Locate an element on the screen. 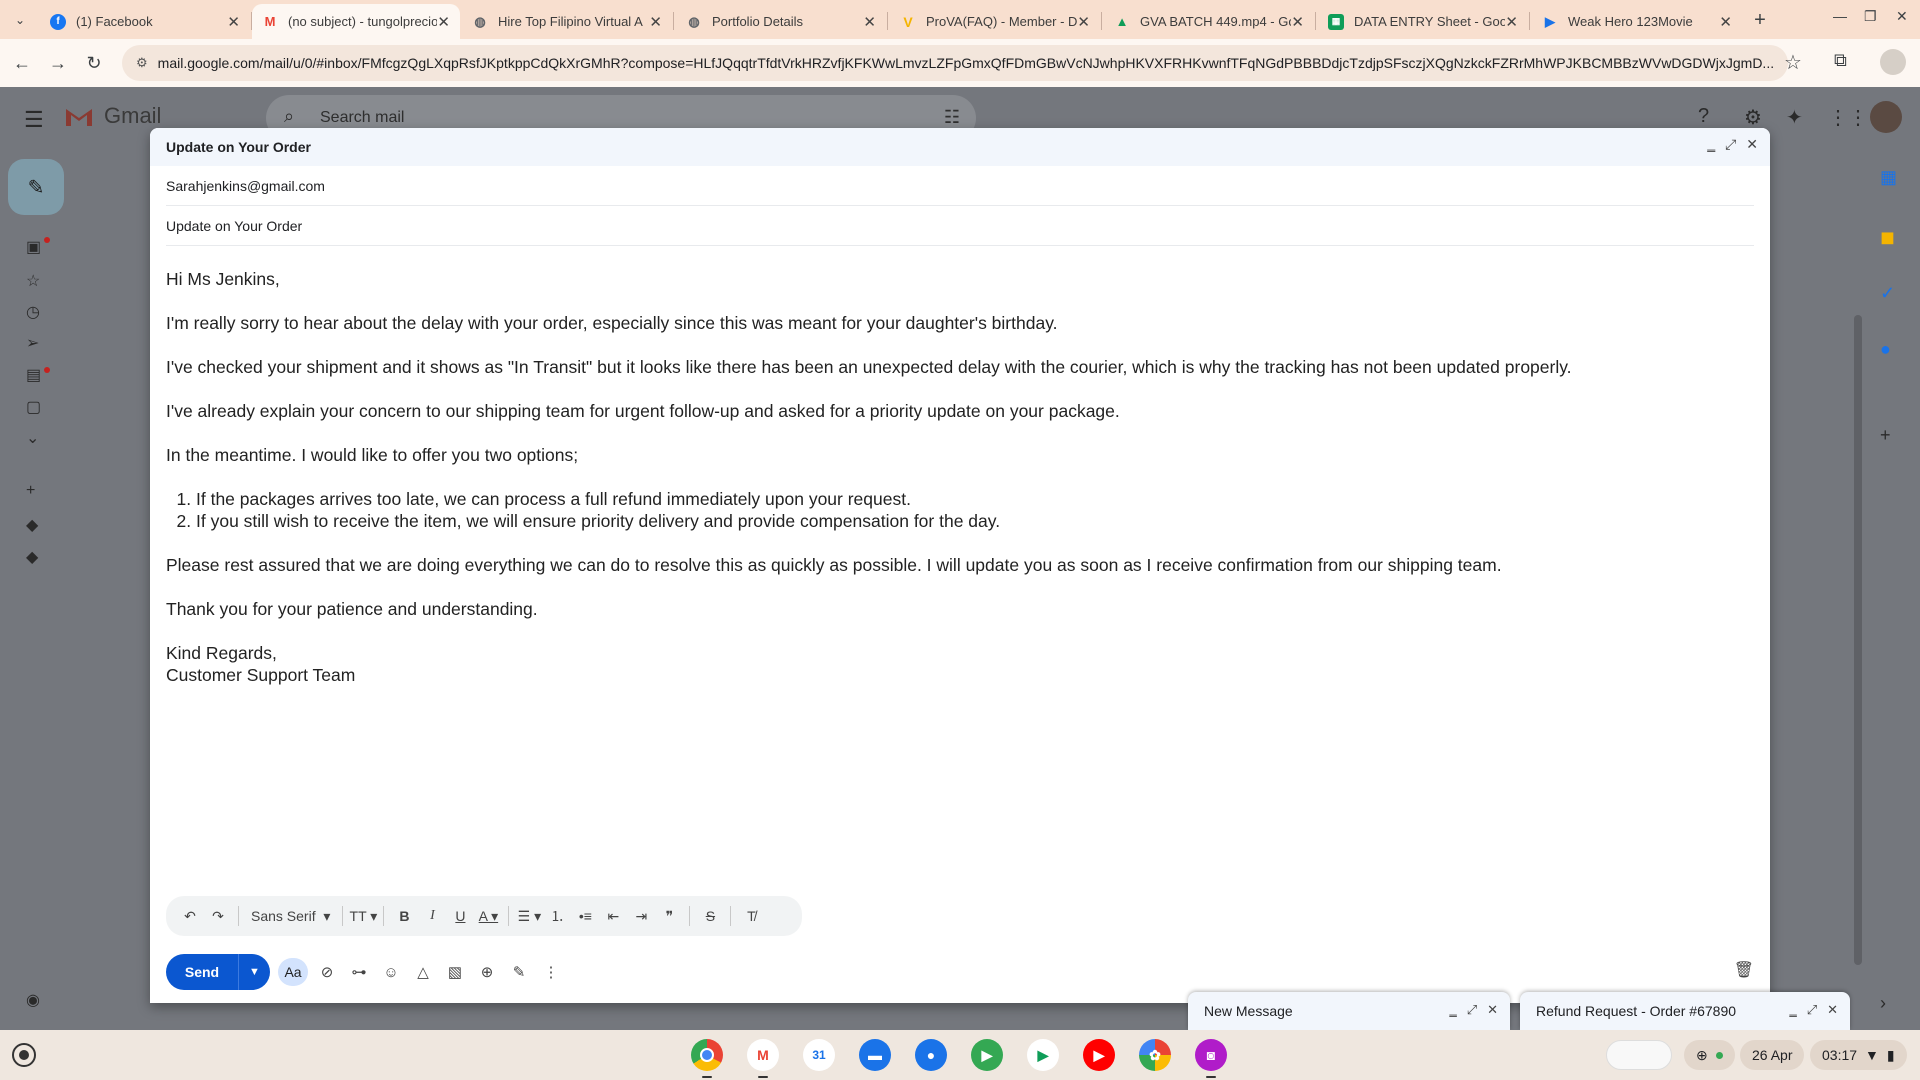 Image resolution: width=1920 pixels, height=1080 pixels. search-icon: ⌕ is located at coordinates (289, 116).